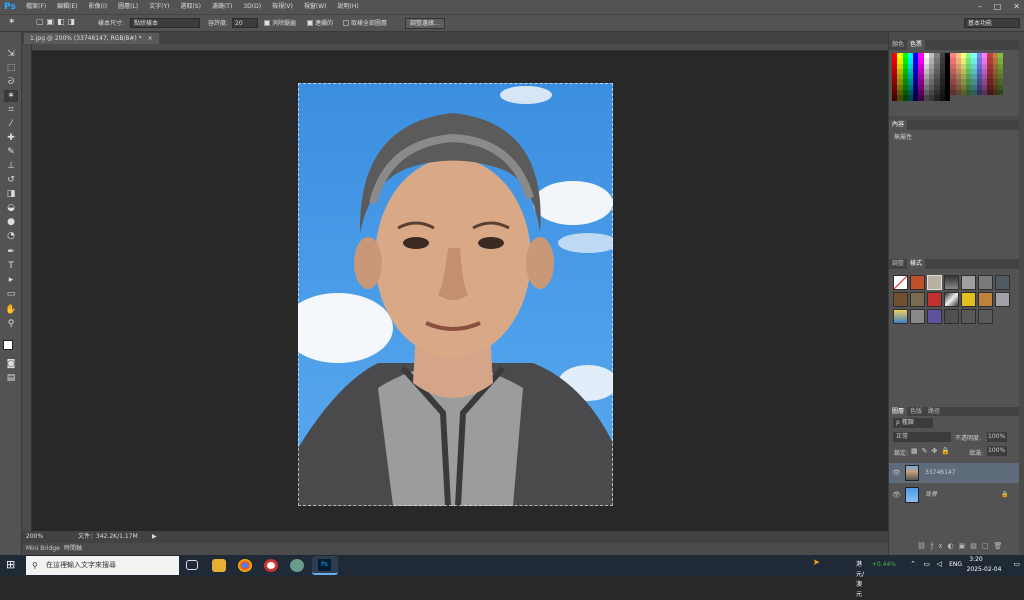 This screenshot has height=600, width=1024. Describe the element at coordinates (11, 294) in the screenshot. I see `shape-tool-icon: ▭` at that location.